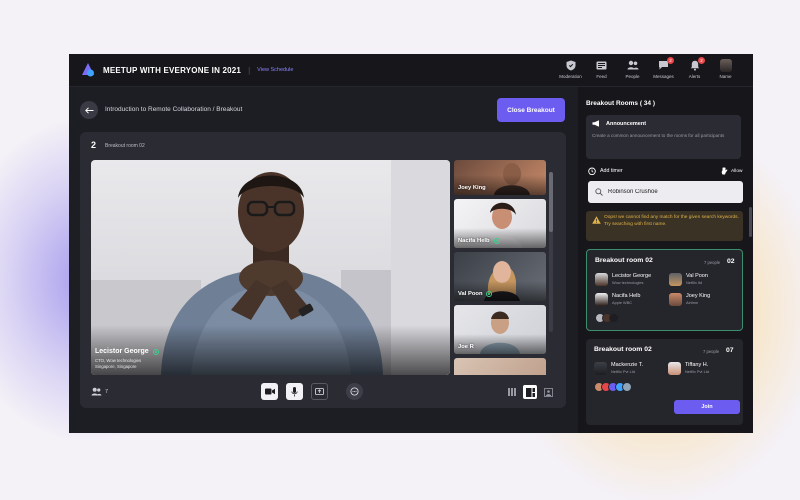  I want to click on grid-layout-icon, so click(512, 392).